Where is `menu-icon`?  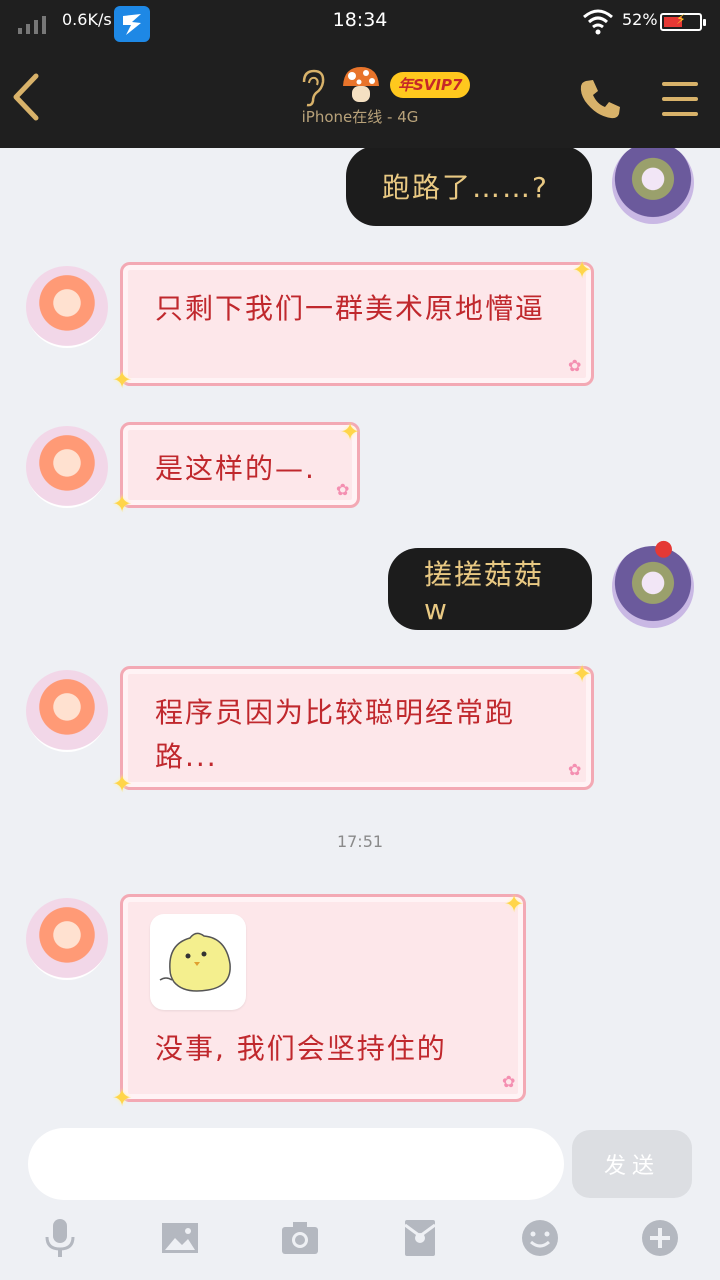
menu-icon is located at coordinates (680, 99).